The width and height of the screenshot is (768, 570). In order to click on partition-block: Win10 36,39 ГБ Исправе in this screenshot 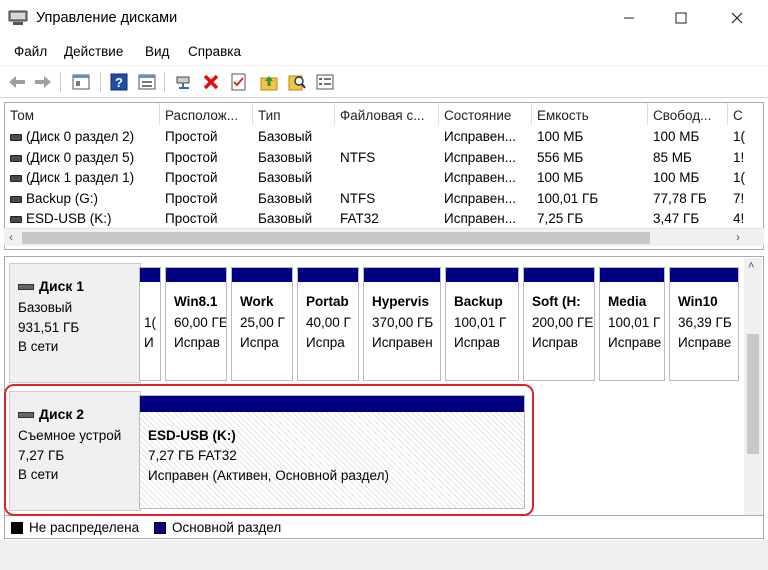, I will do `click(704, 324)`.